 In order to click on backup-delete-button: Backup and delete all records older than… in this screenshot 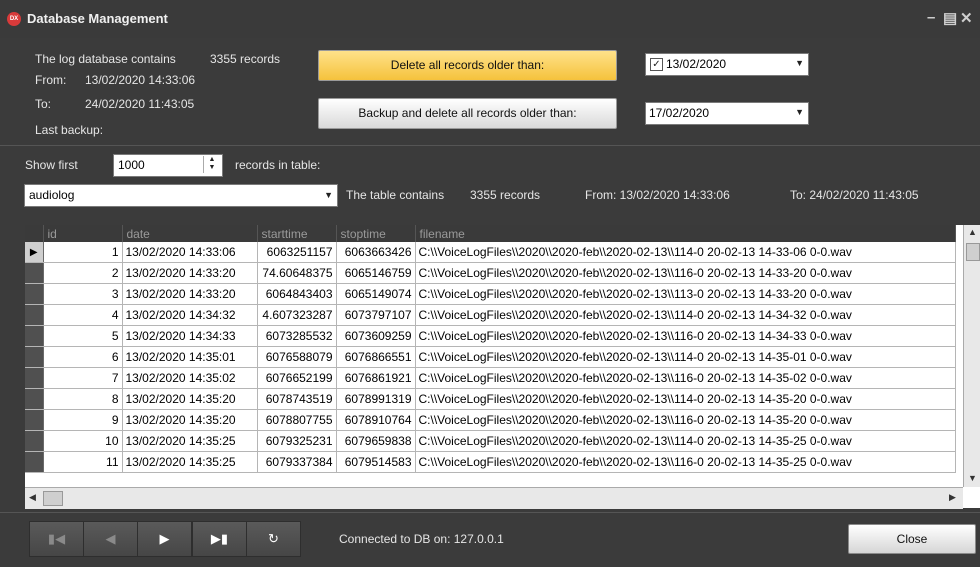, I will do `click(467, 113)`.